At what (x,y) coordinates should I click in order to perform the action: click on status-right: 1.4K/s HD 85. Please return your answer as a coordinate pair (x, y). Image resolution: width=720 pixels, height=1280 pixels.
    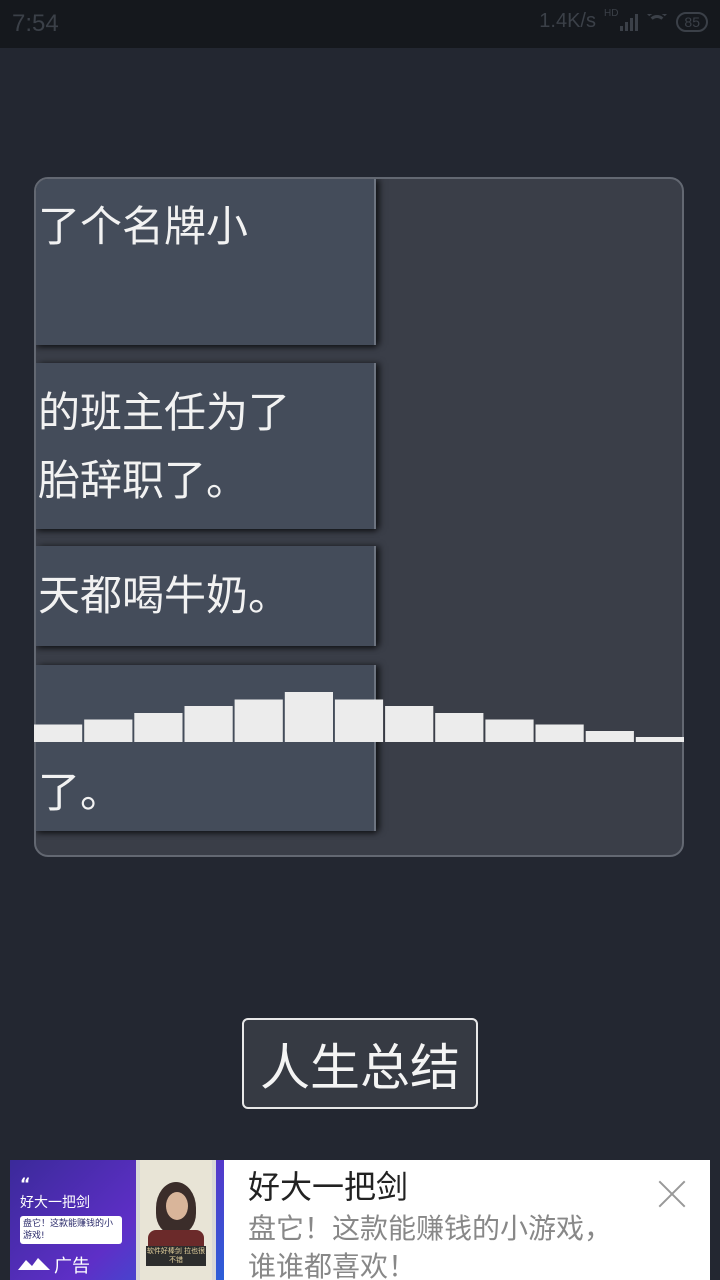
    Looking at the image, I should click on (623, 20).